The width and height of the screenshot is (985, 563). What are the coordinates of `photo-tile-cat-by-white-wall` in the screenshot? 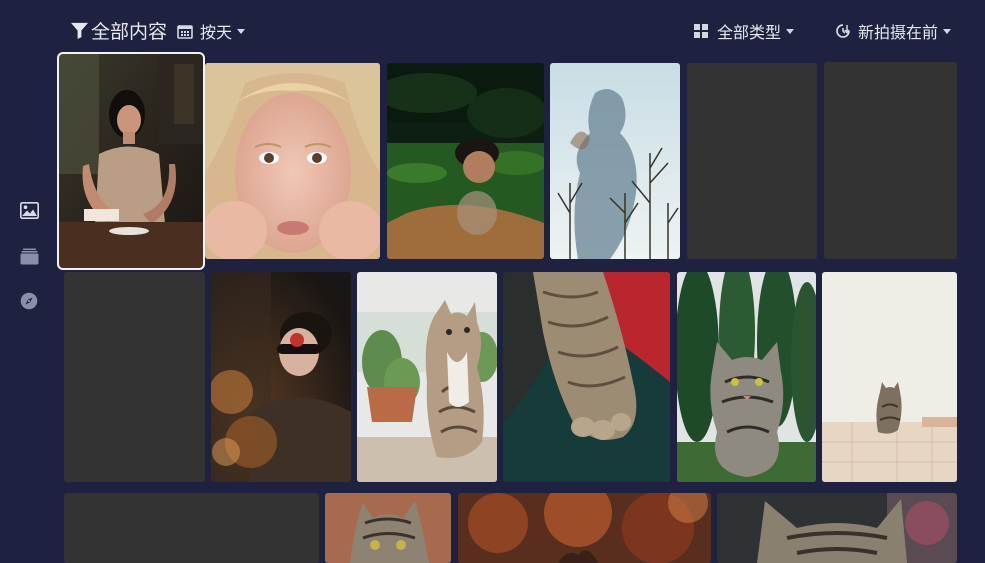 It's located at (889, 377).